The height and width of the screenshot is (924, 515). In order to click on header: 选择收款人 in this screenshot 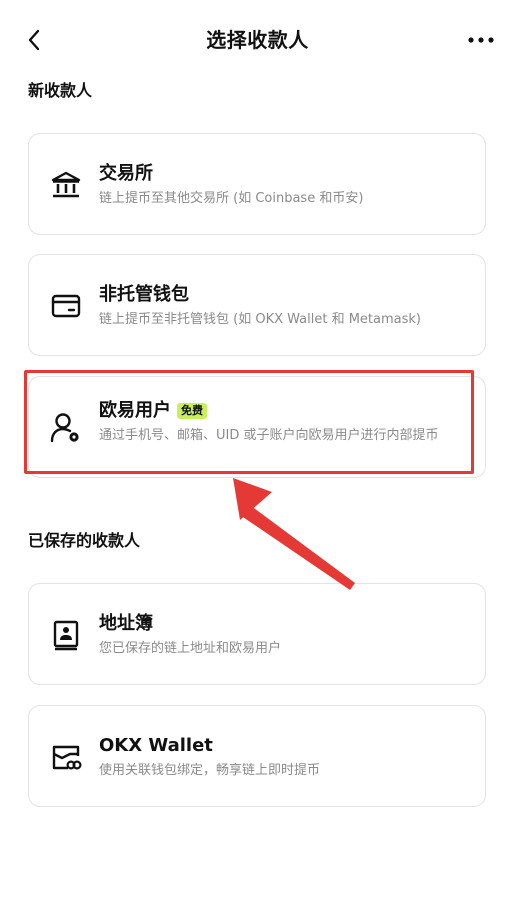, I will do `click(257, 41)`.